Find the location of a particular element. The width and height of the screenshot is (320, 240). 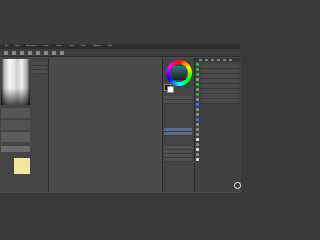

panel-tabs is located at coordinates (217, 59).